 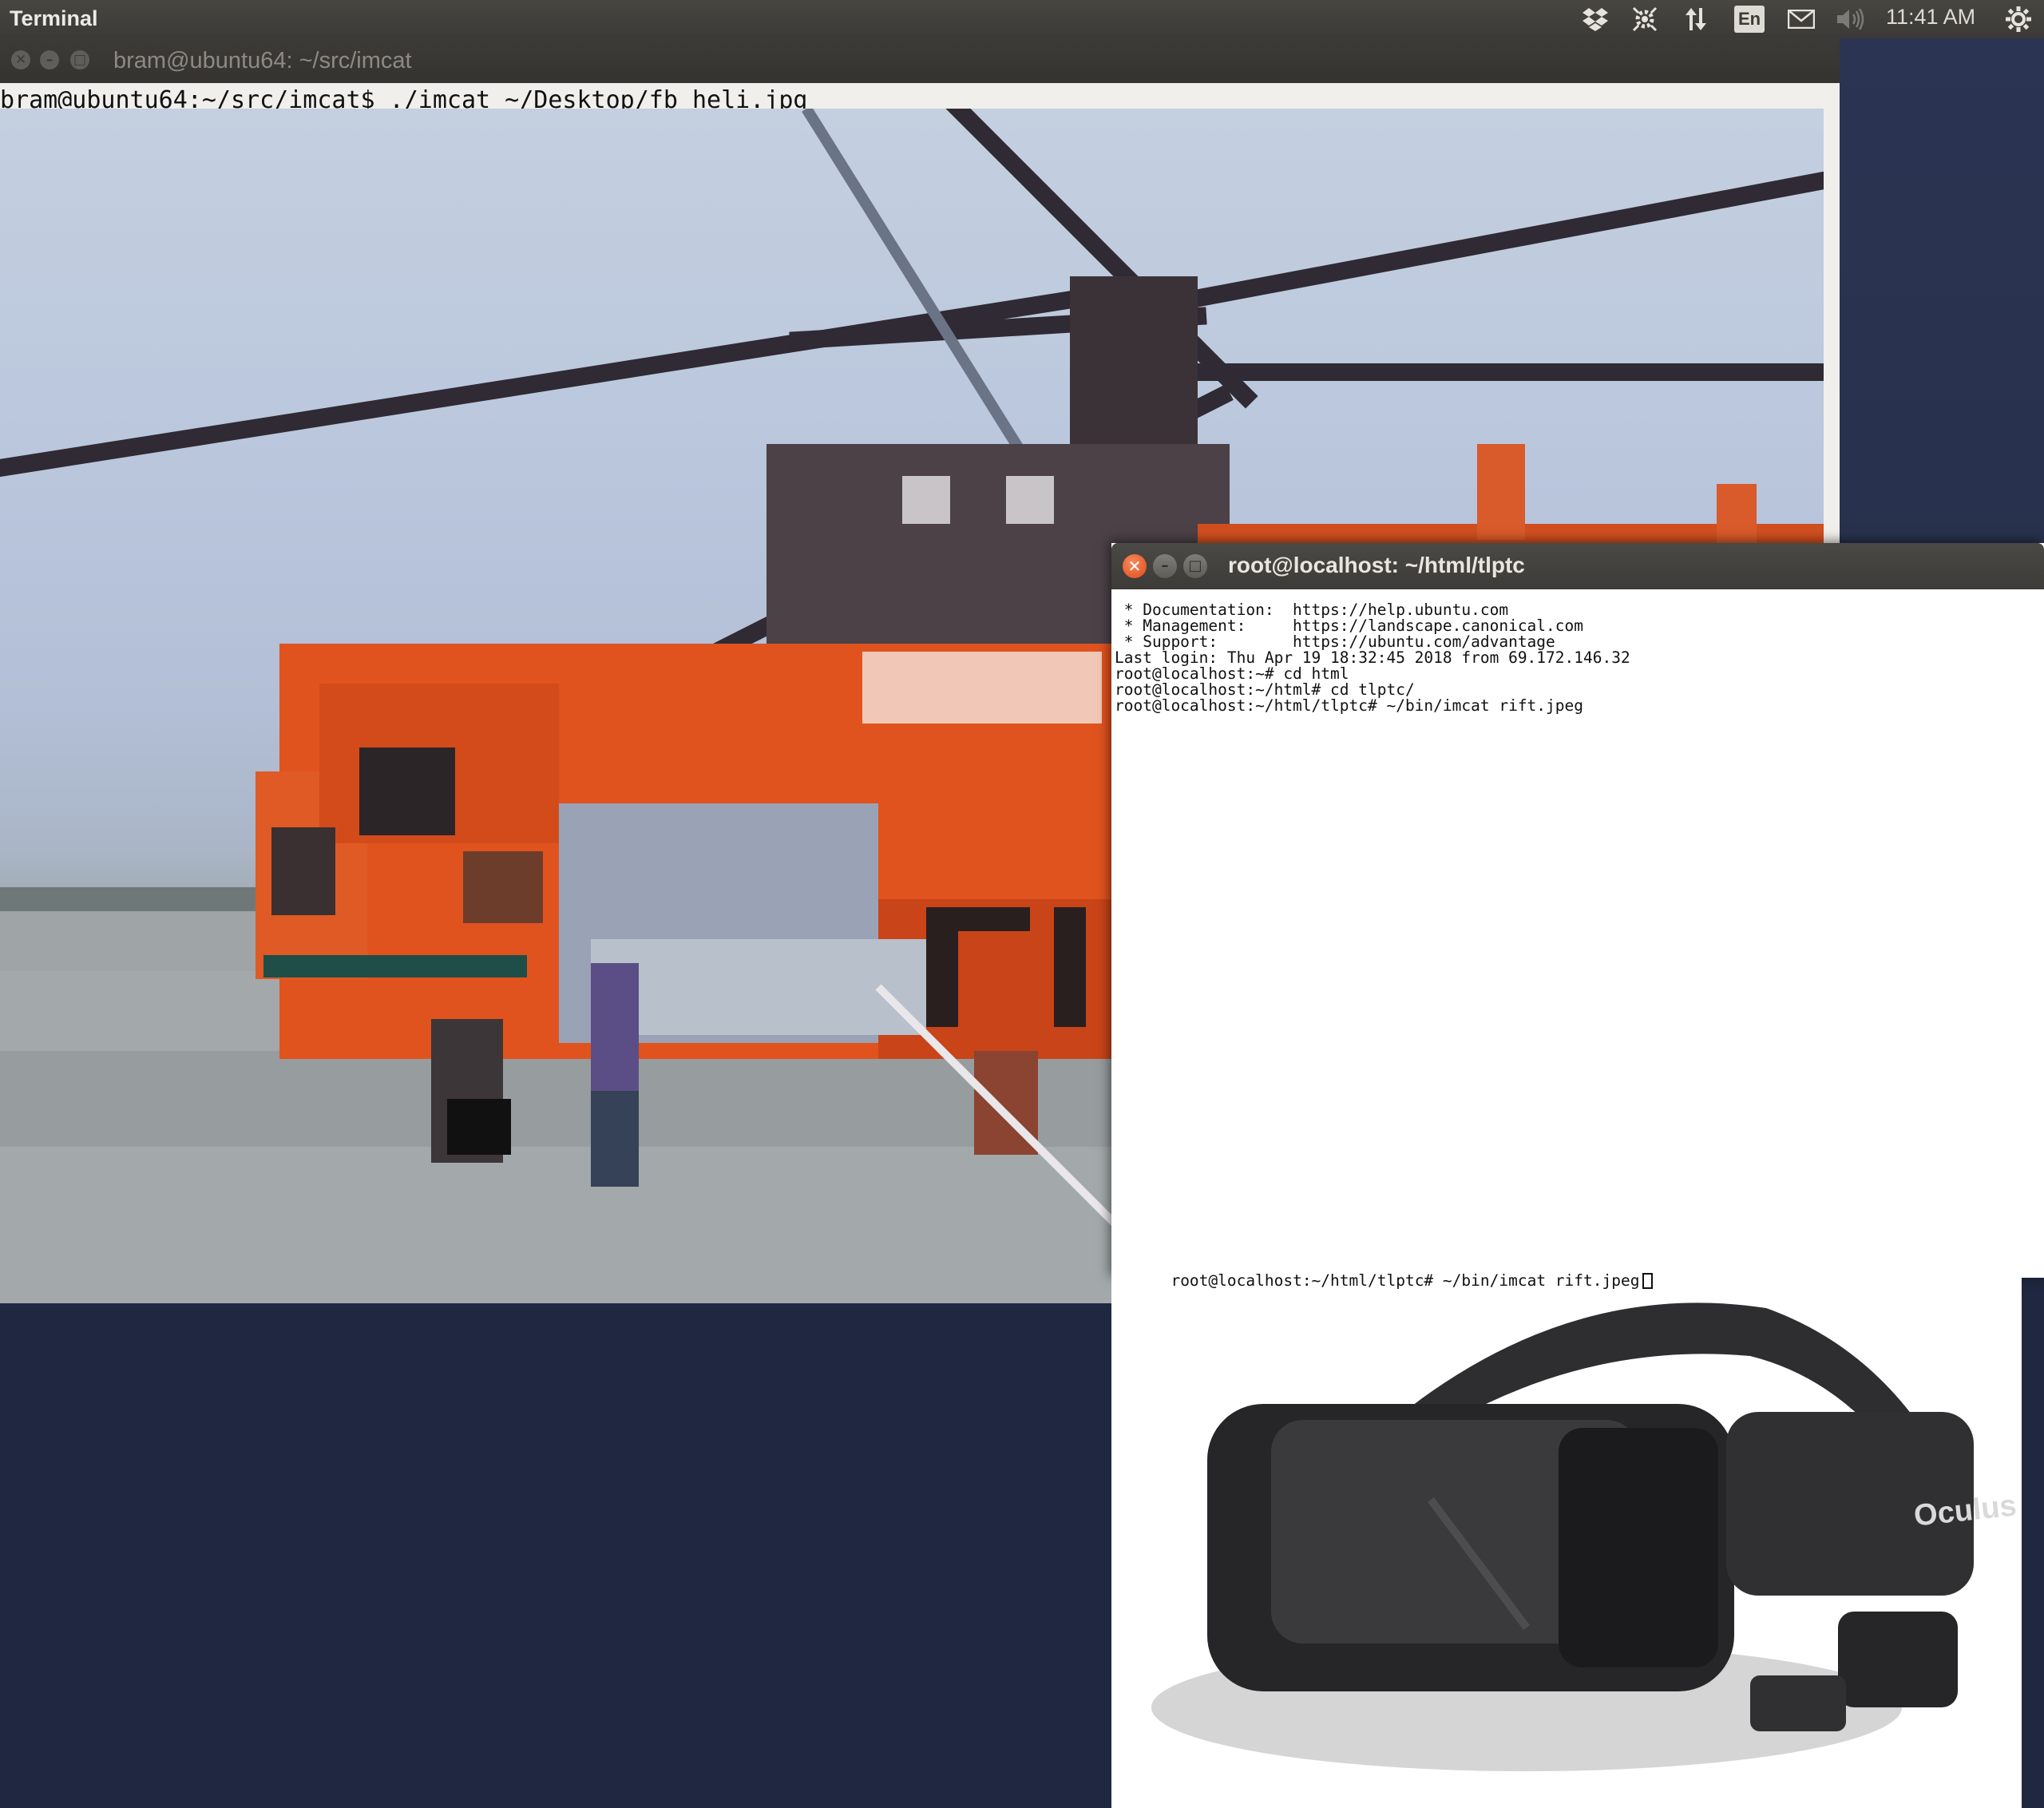 What do you see at coordinates (1335, 641) in the screenshot?
I see `motd-support: * Support: https://ubuntu.com/advantage` at bounding box center [1335, 641].